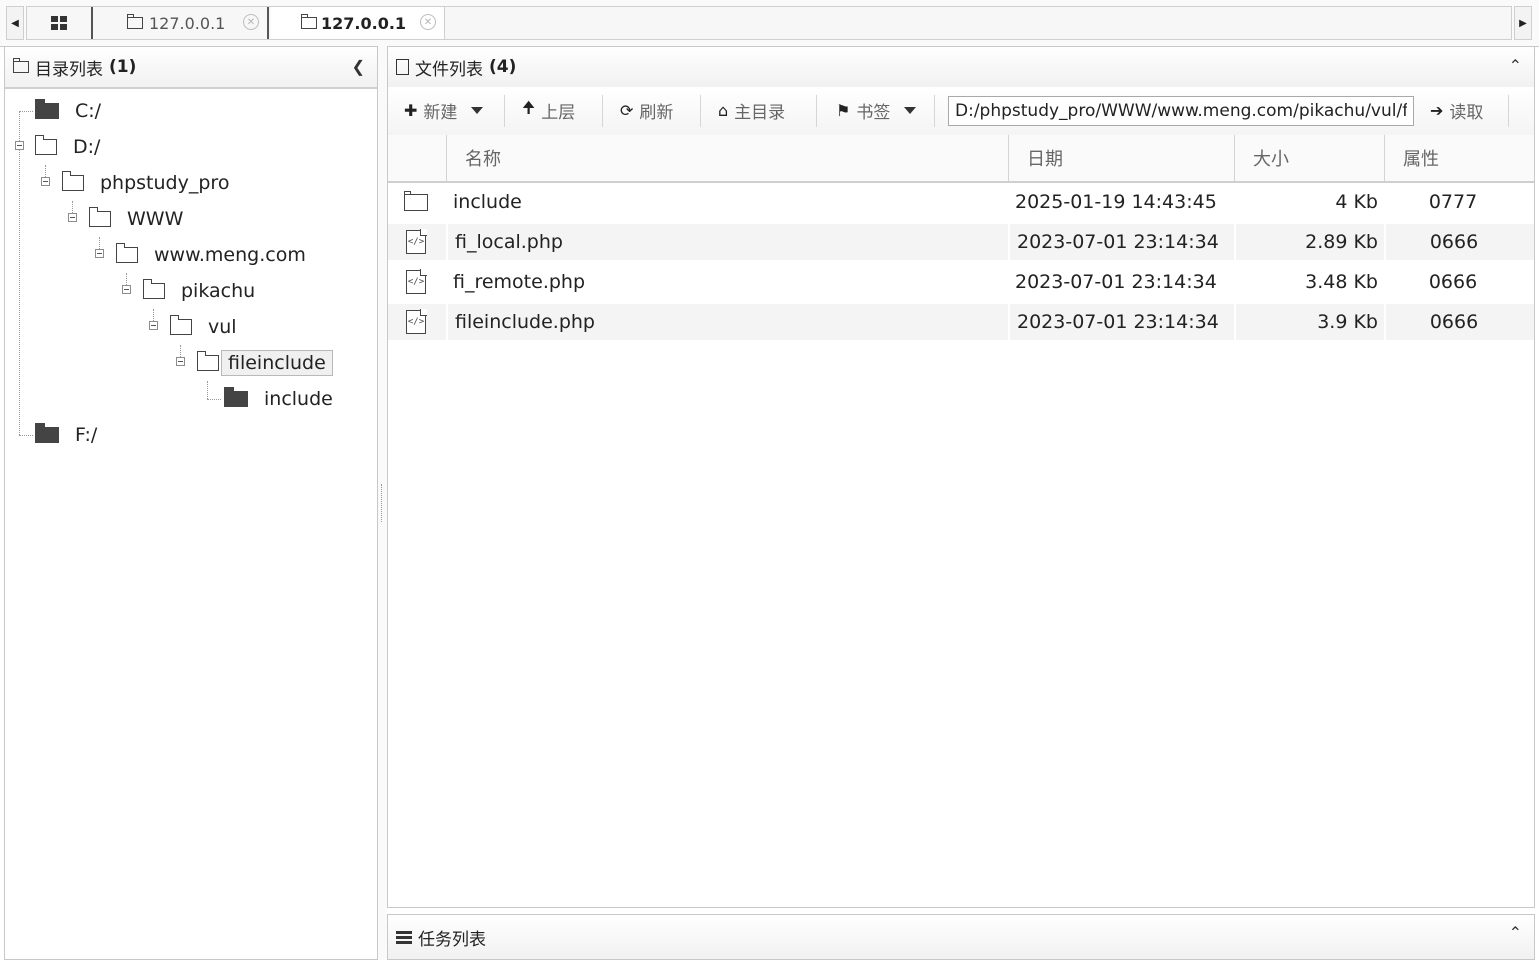 The height and width of the screenshot is (963, 1539). I want to click on file-row: include 2025-01-19 14:43:45 4 Kb 0777, so click(961, 202).